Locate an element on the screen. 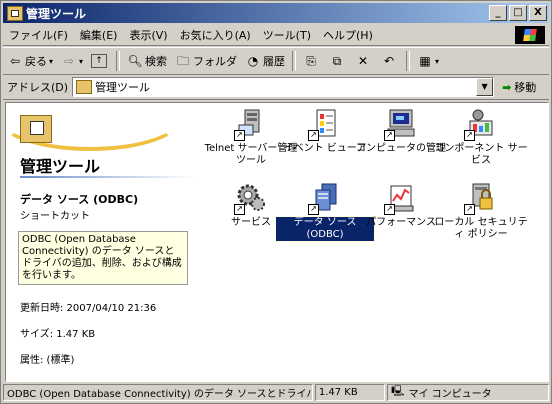 The width and height of the screenshot is (552, 404). views-button: ▦ ▾ is located at coordinates (428, 61).